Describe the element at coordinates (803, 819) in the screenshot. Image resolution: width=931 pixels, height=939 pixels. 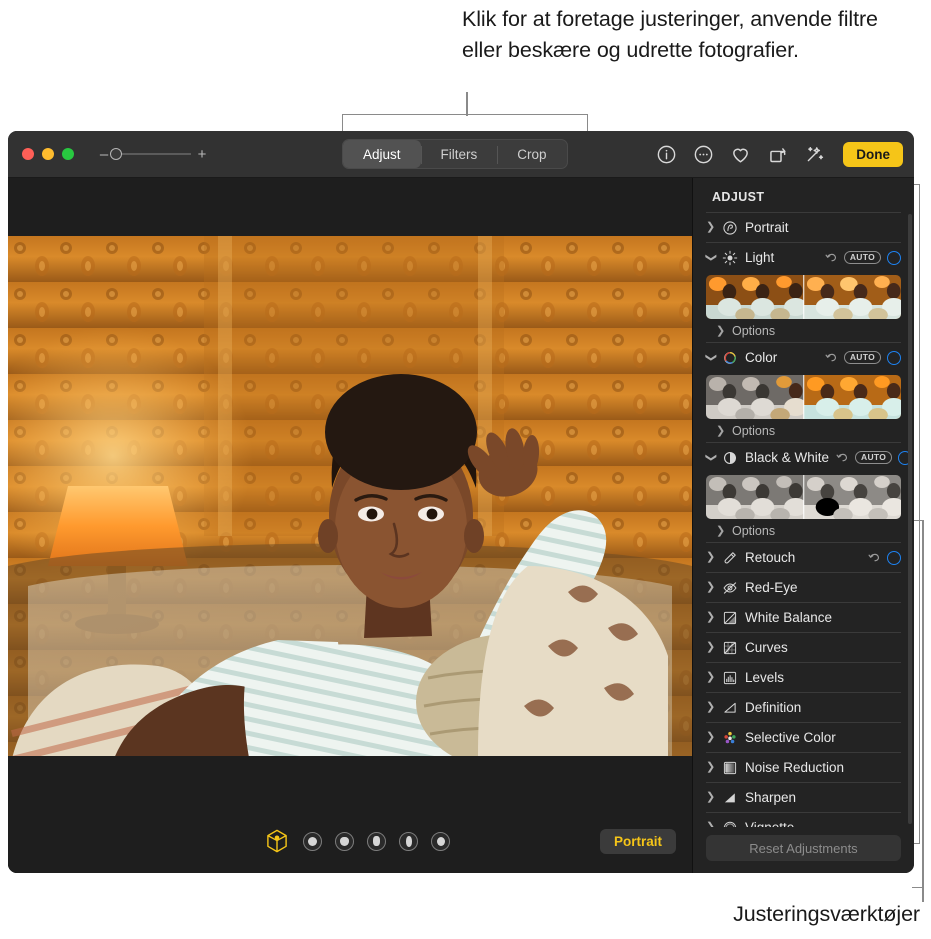
I see `sidebar-item-vignette: ❯ Vignette` at that location.